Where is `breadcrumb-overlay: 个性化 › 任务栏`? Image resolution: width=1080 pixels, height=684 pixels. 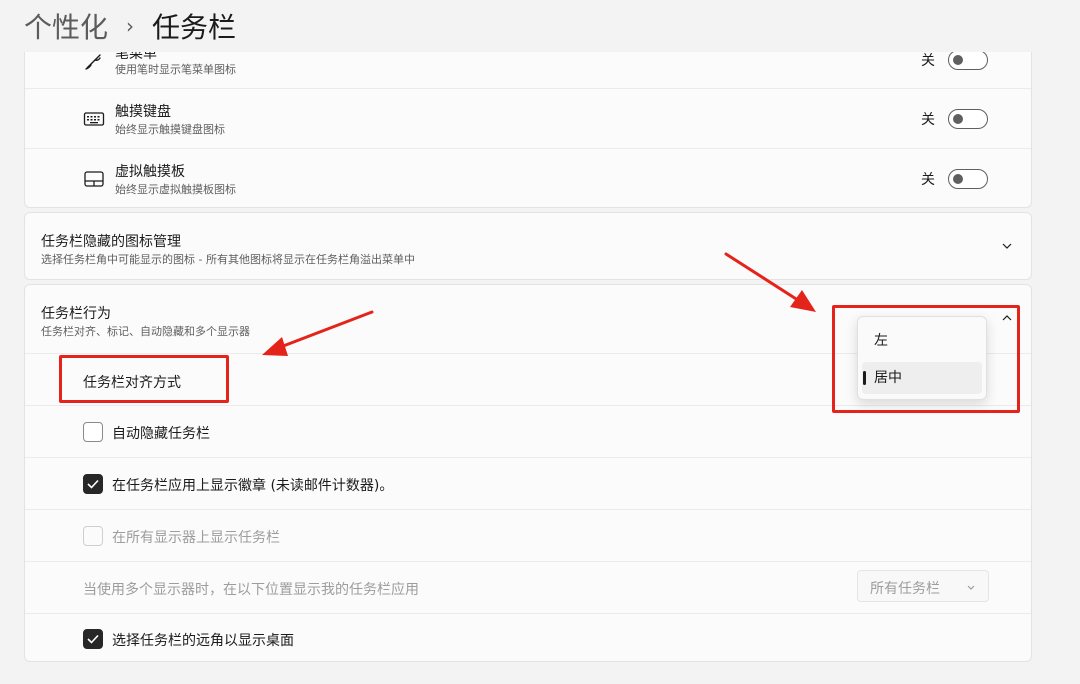 breadcrumb-overlay: 个性化 › 任务栏 is located at coordinates (130, 26).